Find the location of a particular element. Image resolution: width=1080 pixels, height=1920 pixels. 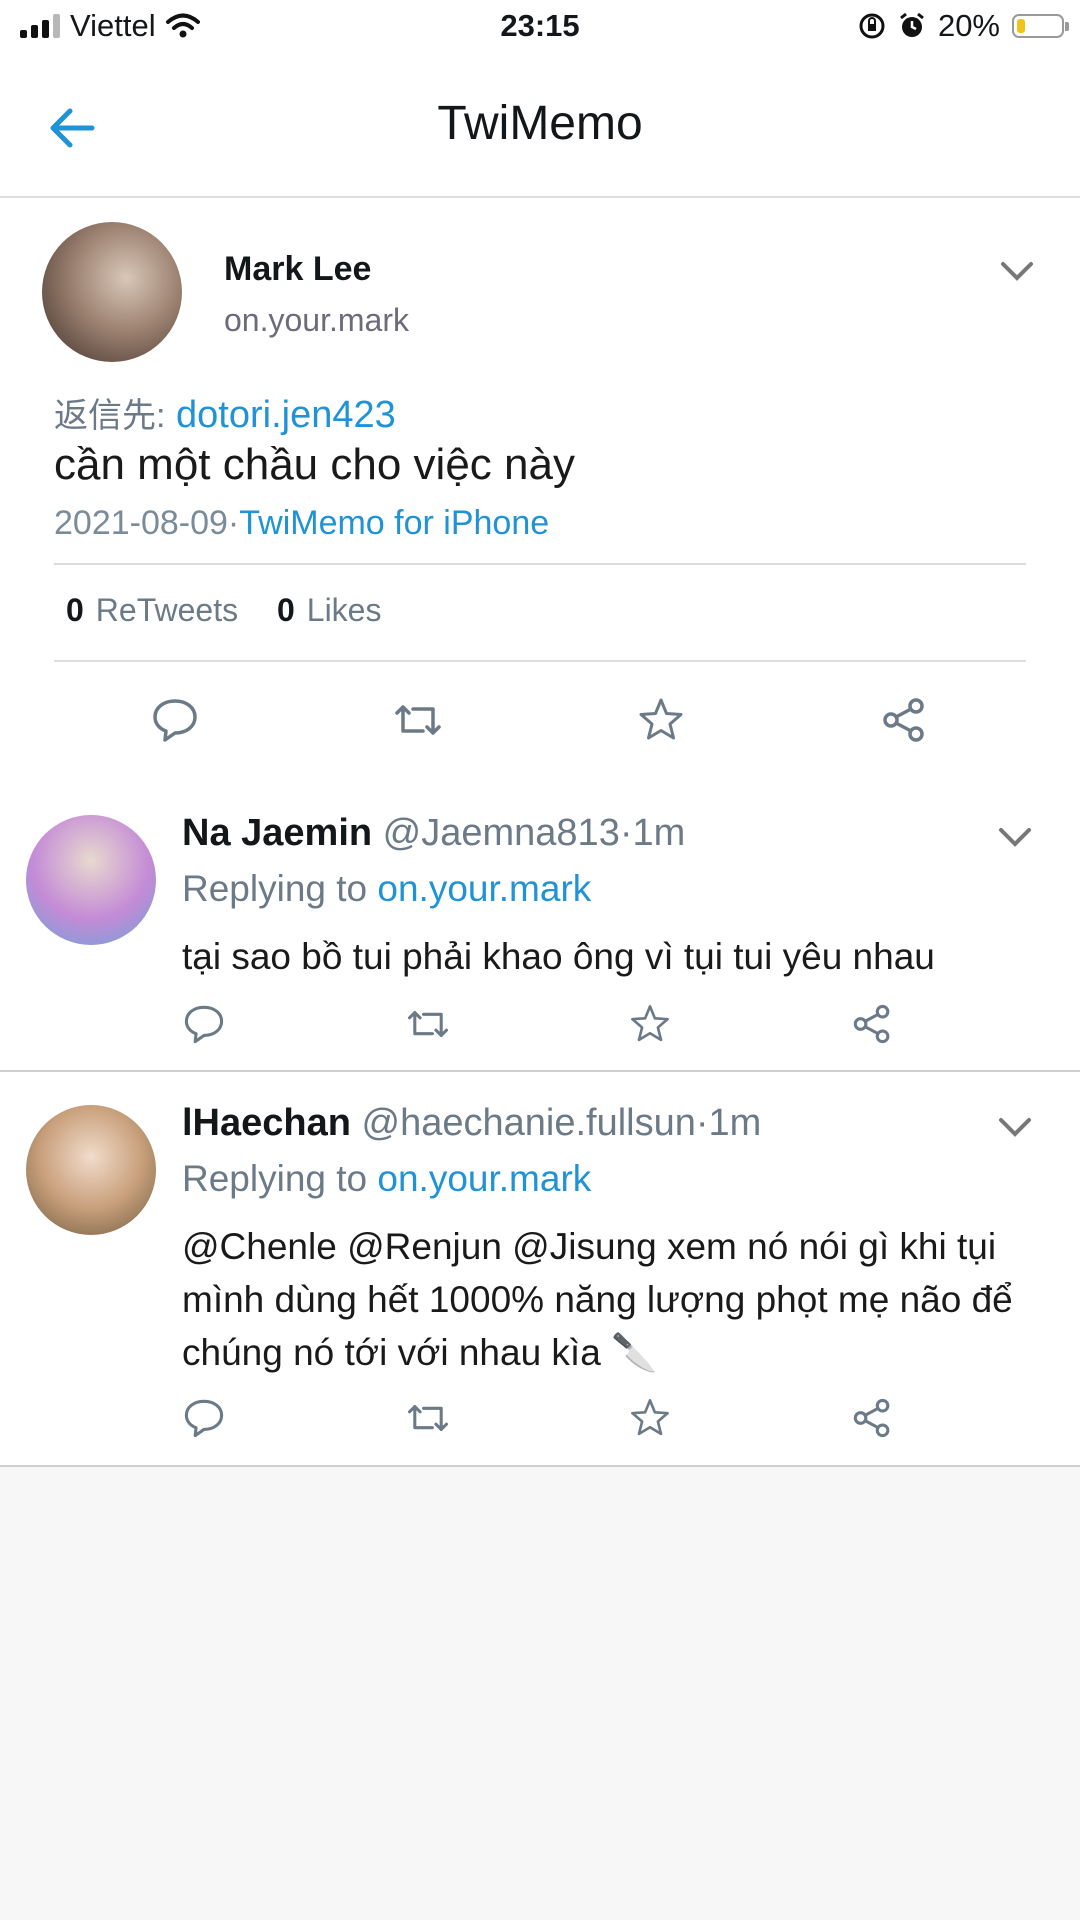

battery-icon is located at coordinates (1040, 26).